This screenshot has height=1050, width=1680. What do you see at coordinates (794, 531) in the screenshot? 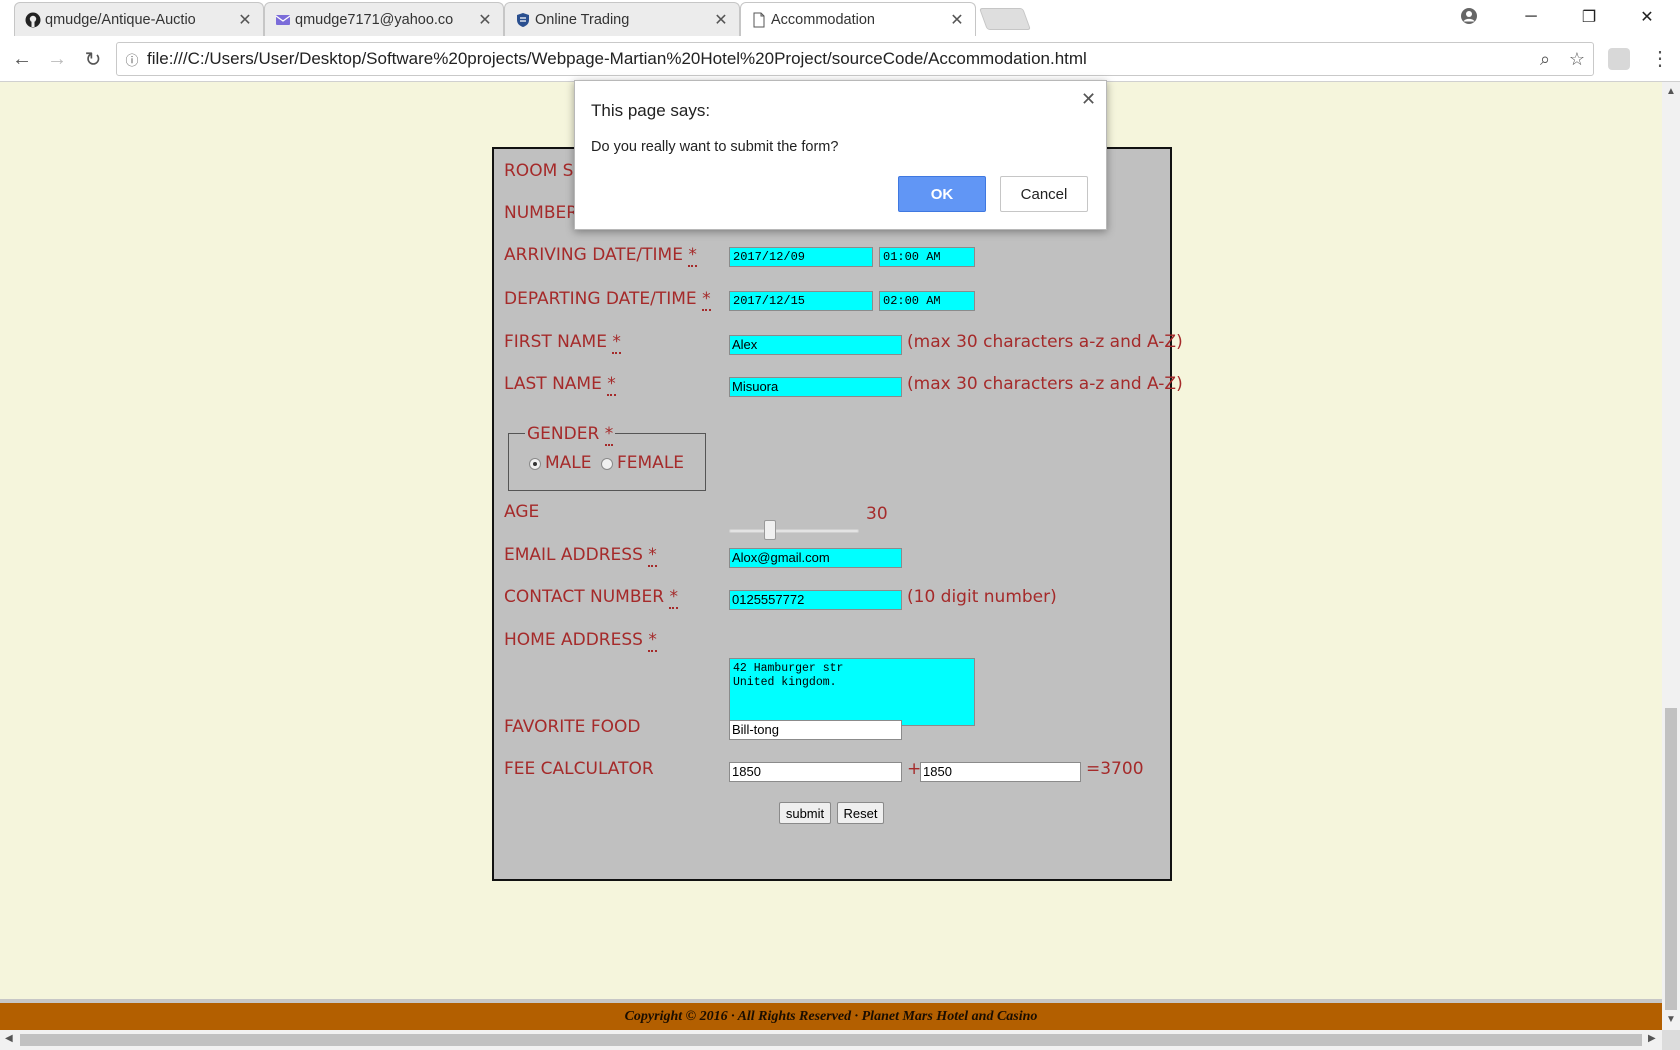
I see `age-slider-track` at bounding box center [794, 531].